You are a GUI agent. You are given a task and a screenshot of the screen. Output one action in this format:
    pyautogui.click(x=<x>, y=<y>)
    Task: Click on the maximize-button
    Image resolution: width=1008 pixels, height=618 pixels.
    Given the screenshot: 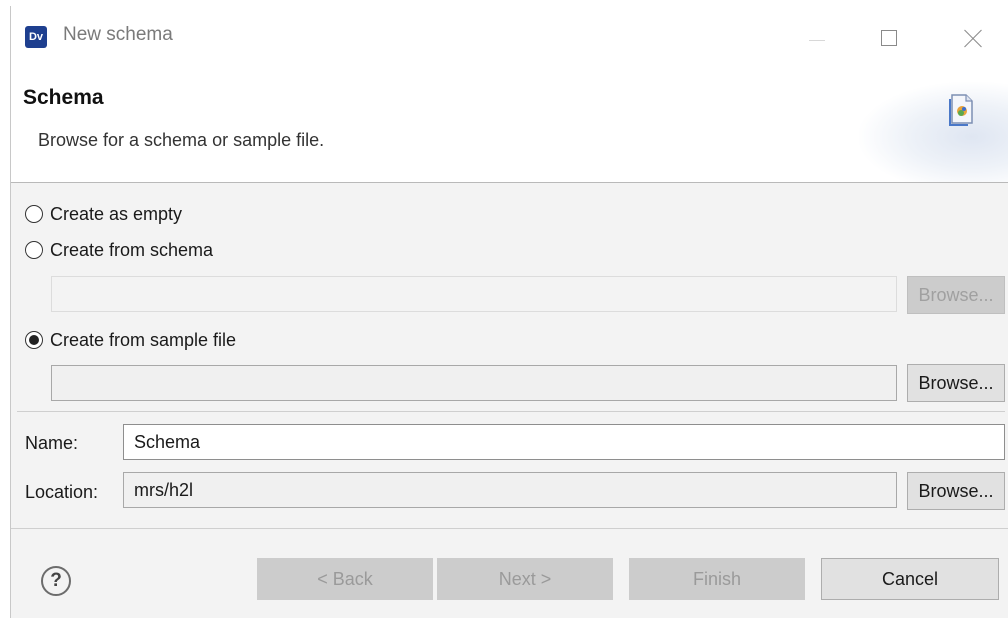 What is the action you would take?
    pyautogui.click(x=896, y=39)
    